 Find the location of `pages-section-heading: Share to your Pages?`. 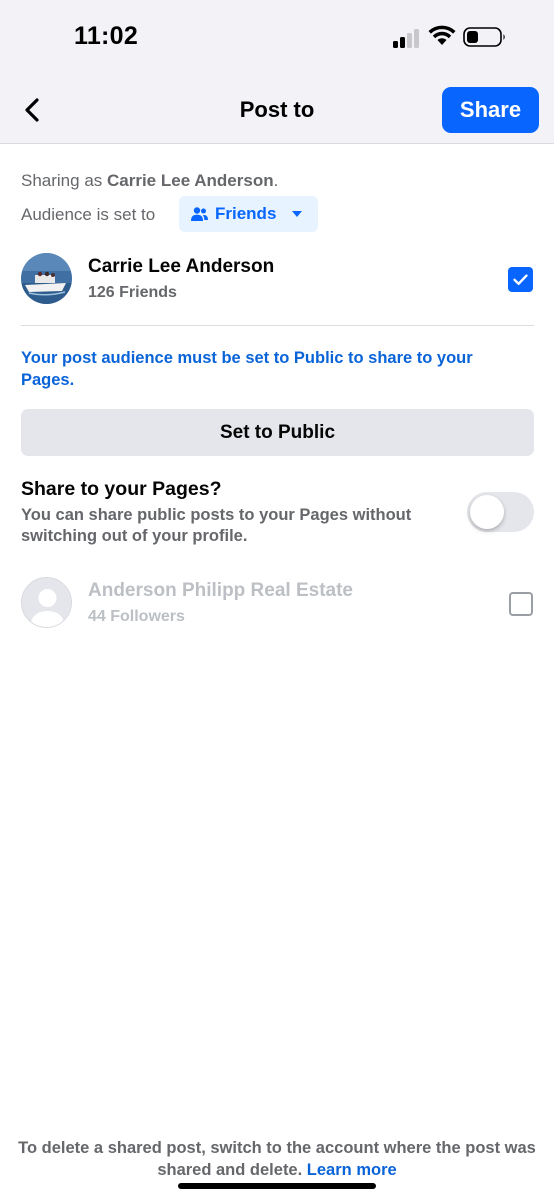

pages-section-heading: Share to your Pages? is located at coordinates (121, 489).